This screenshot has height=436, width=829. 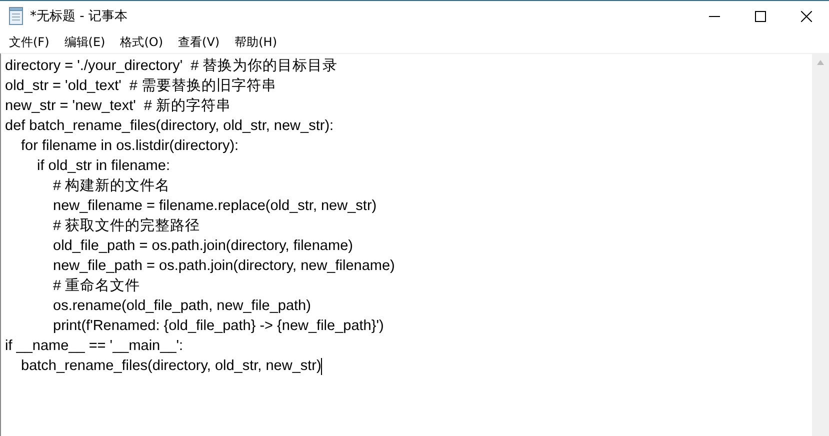 What do you see at coordinates (85, 42) in the screenshot?
I see `menu-item: 编辑(E)` at bounding box center [85, 42].